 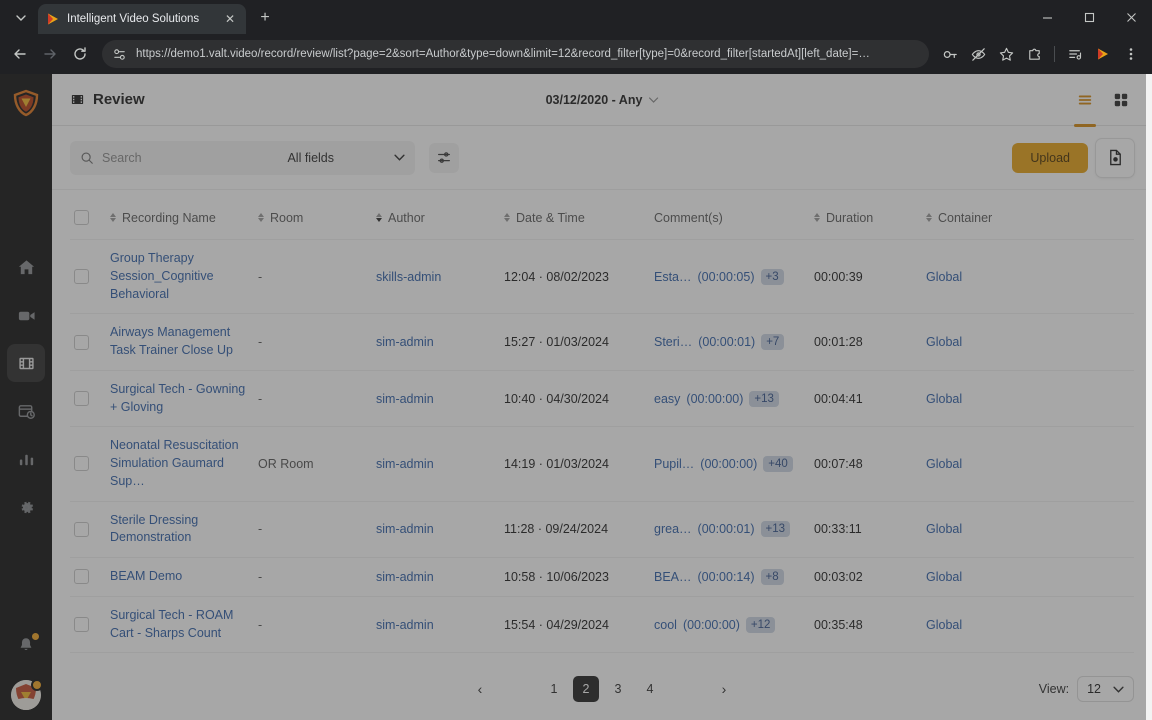 I want to click on kebab-menu-icon, so click(x=1131, y=54).